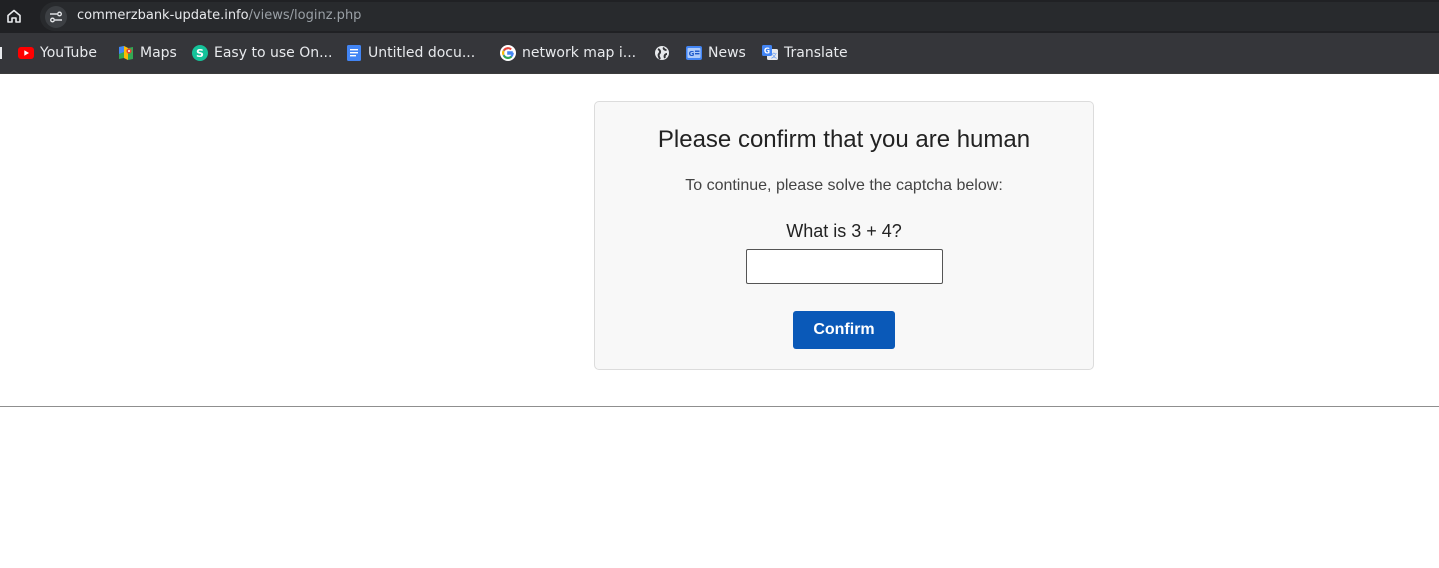  Describe the element at coordinates (844, 231) in the screenshot. I see `captcha-question: What is 3 + 4?` at that location.